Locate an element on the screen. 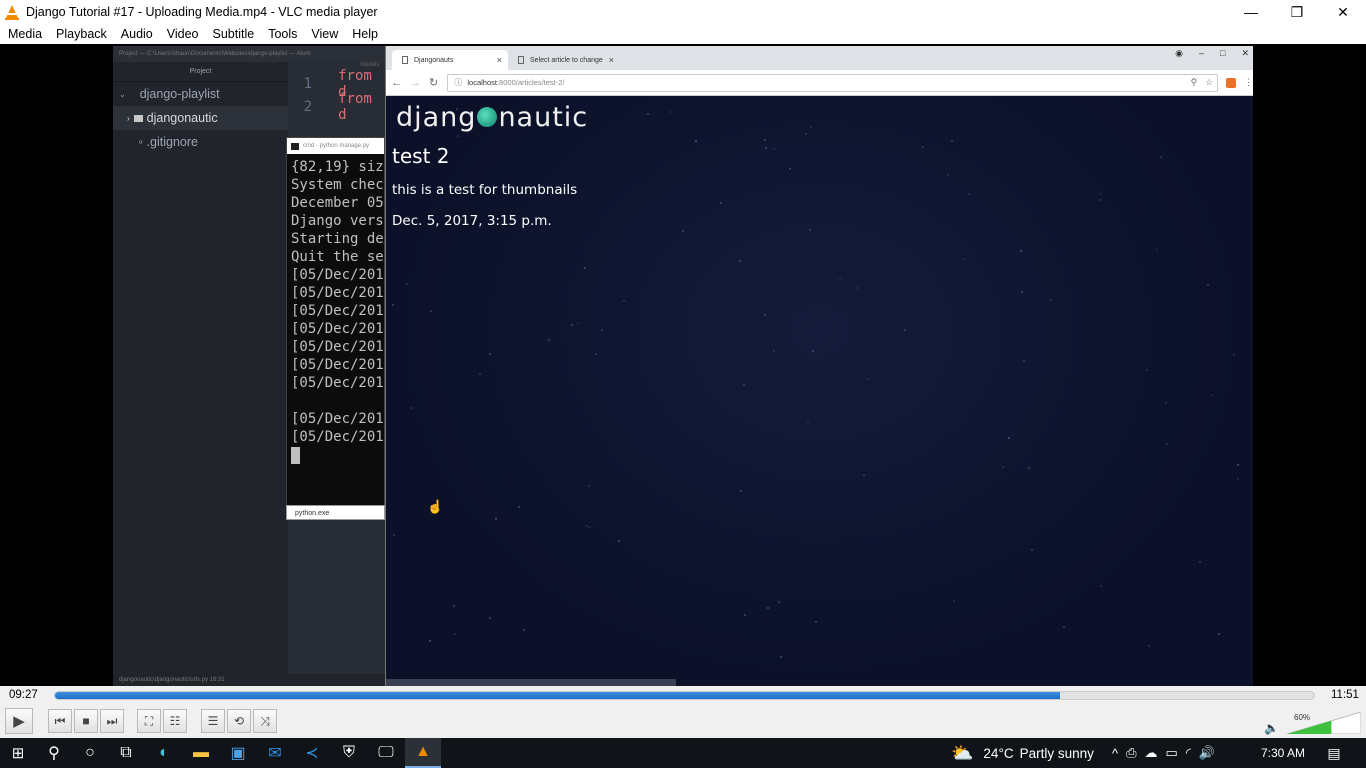  code-text: from d is located at coordinates (355, 106).